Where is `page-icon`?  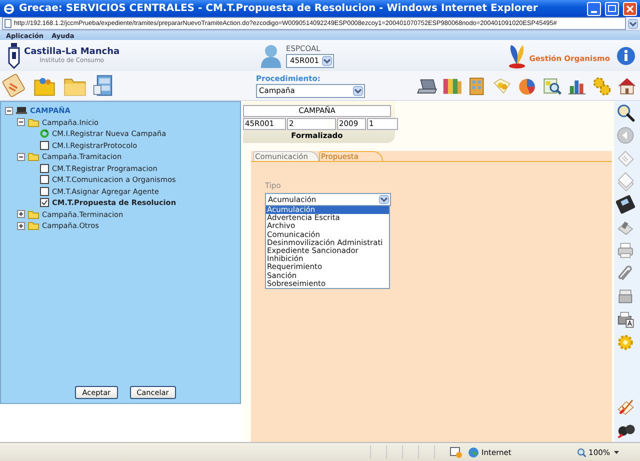 page-icon is located at coordinates (8, 23).